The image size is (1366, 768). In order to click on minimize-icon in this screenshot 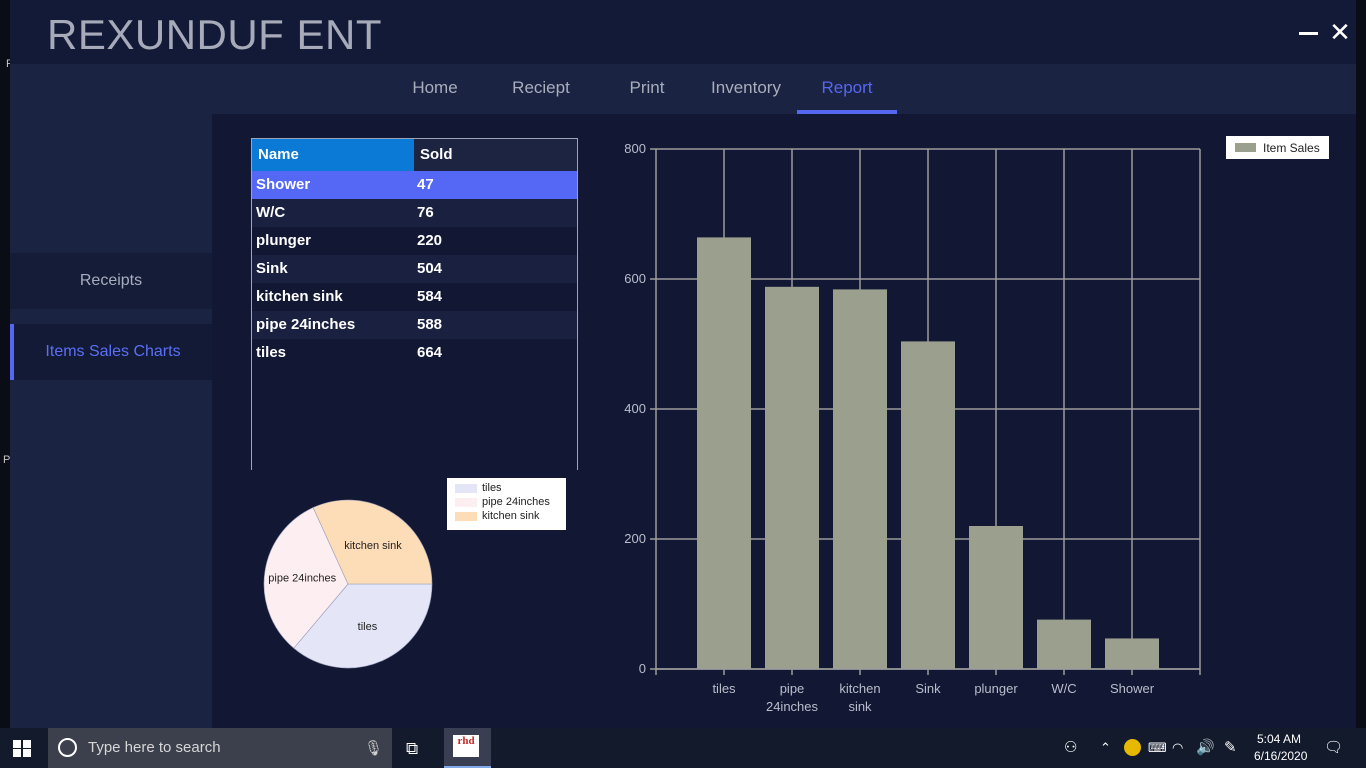, I will do `click(1308, 33)`.